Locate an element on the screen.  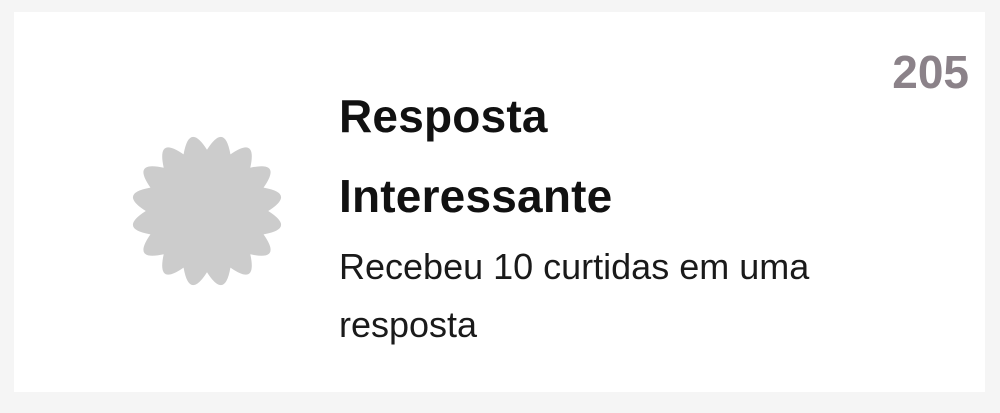
achievement-points: 205 is located at coordinates (930, 72).